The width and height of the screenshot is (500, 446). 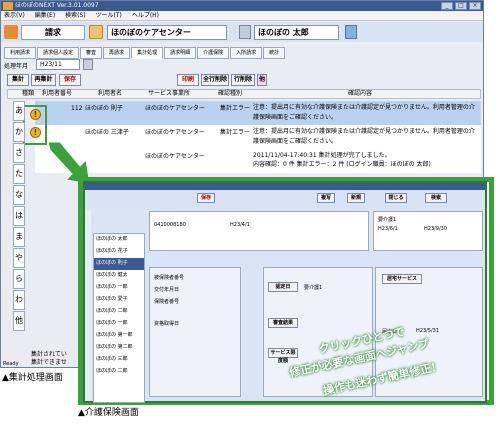 I want to click on kana-index: あ か さ た な は ま や ら わ 他, so click(x=20, y=216).